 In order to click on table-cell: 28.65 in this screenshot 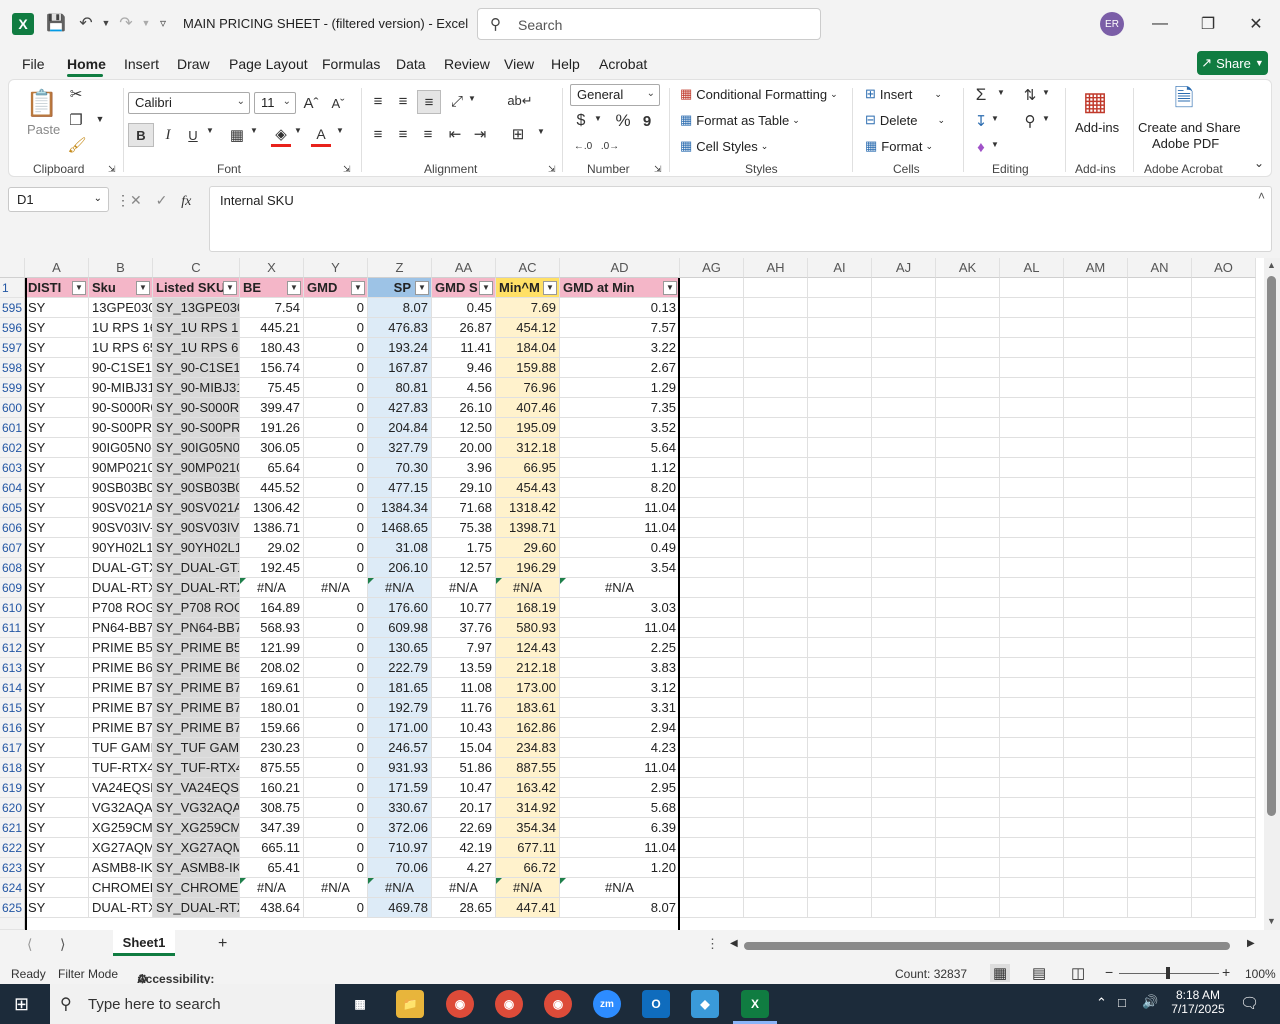, I will do `click(464, 908)`.